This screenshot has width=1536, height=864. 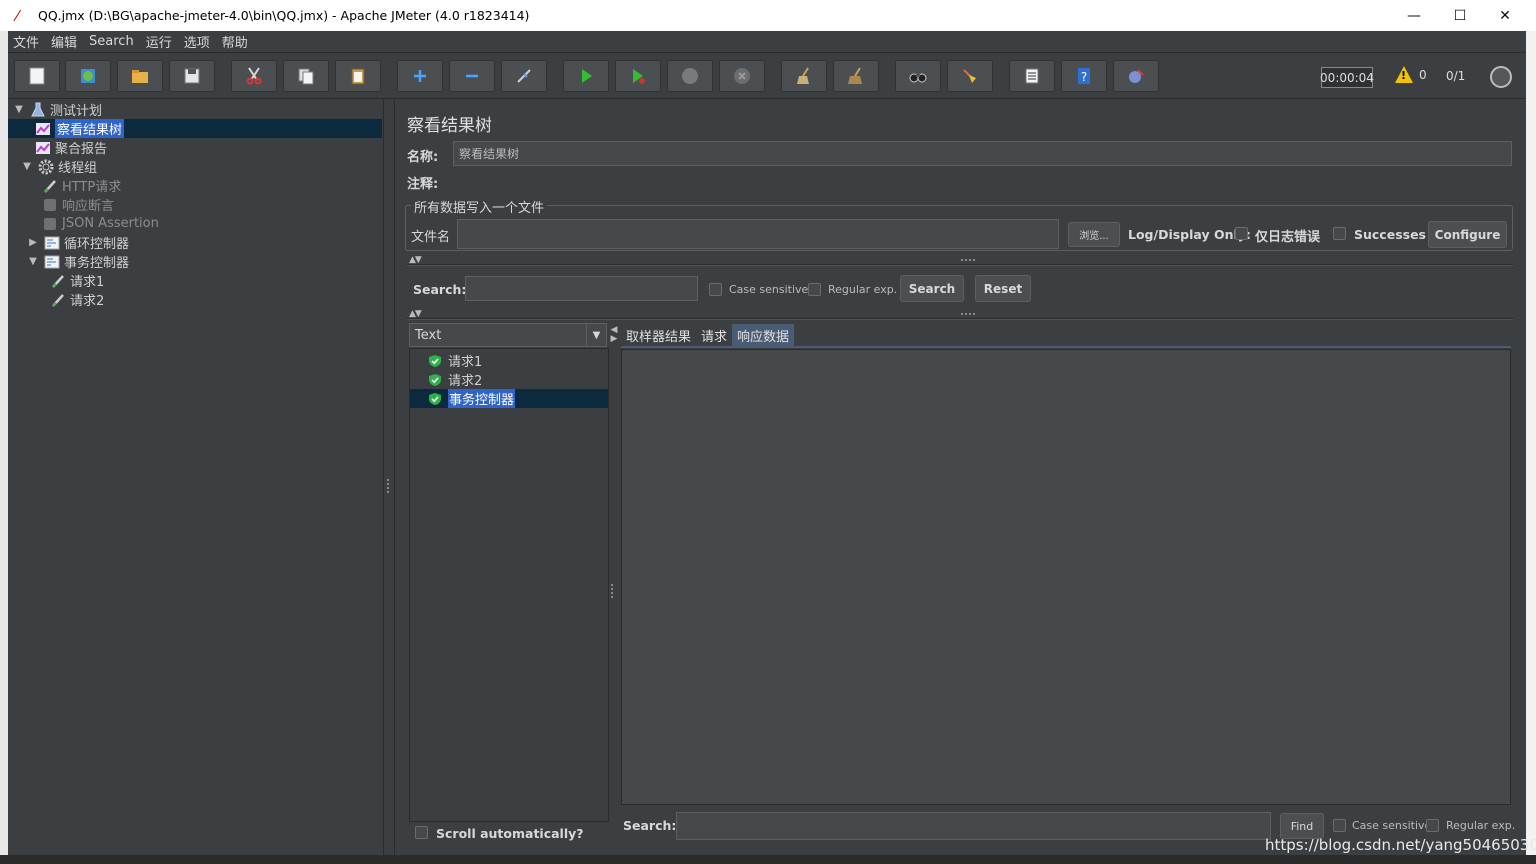 What do you see at coordinates (508, 335) in the screenshot?
I see `renderer-select: Text ▼` at bounding box center [508, 335].